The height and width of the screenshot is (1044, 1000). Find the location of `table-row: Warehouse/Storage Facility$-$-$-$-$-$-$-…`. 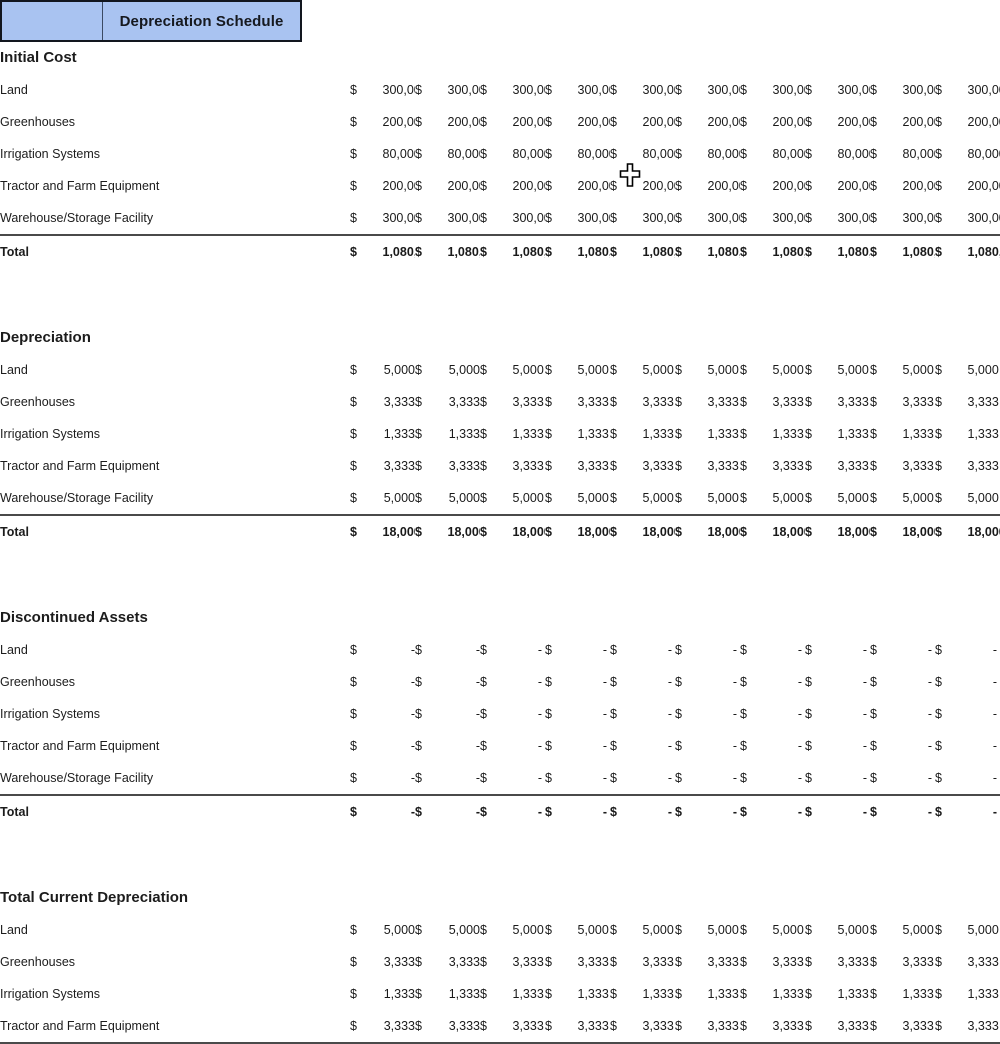

table-row: Warehouse/Storage Facility$-$-$-$-$-$-$-… is located at coordinates (500, 778).